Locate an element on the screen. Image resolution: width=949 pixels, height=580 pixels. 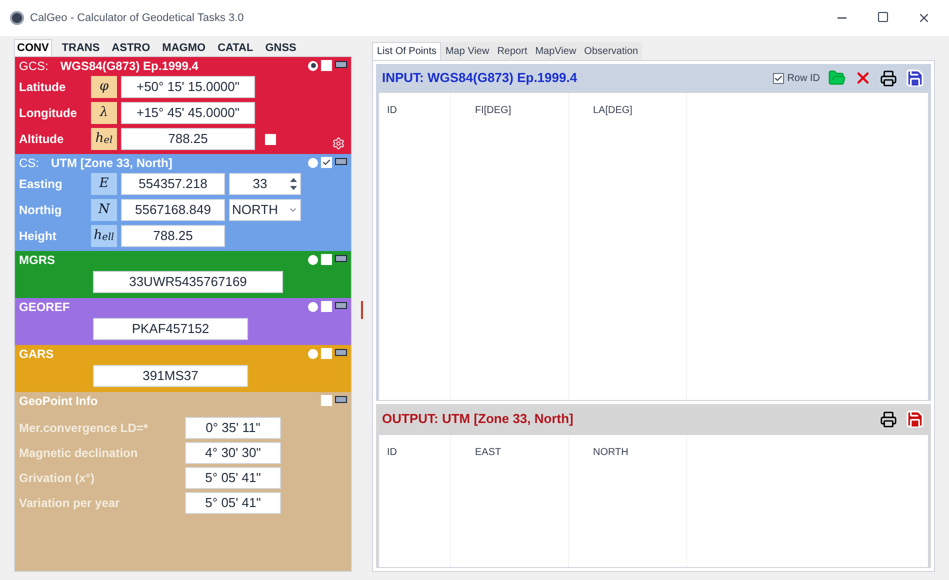
tab: MapView is located at coordinates (555, 51).